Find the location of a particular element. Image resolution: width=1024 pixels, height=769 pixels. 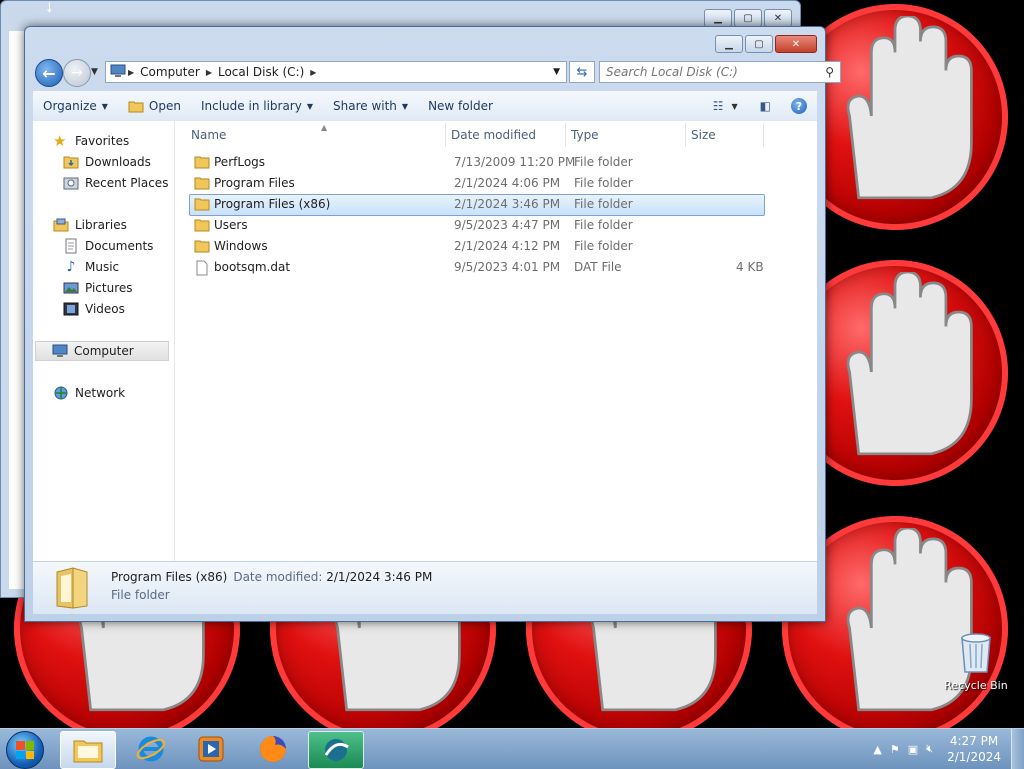

address-bar: ▶ Computer ▶ Local Disk (C:) ▶ ▼ is located at coordinates (336, 72).